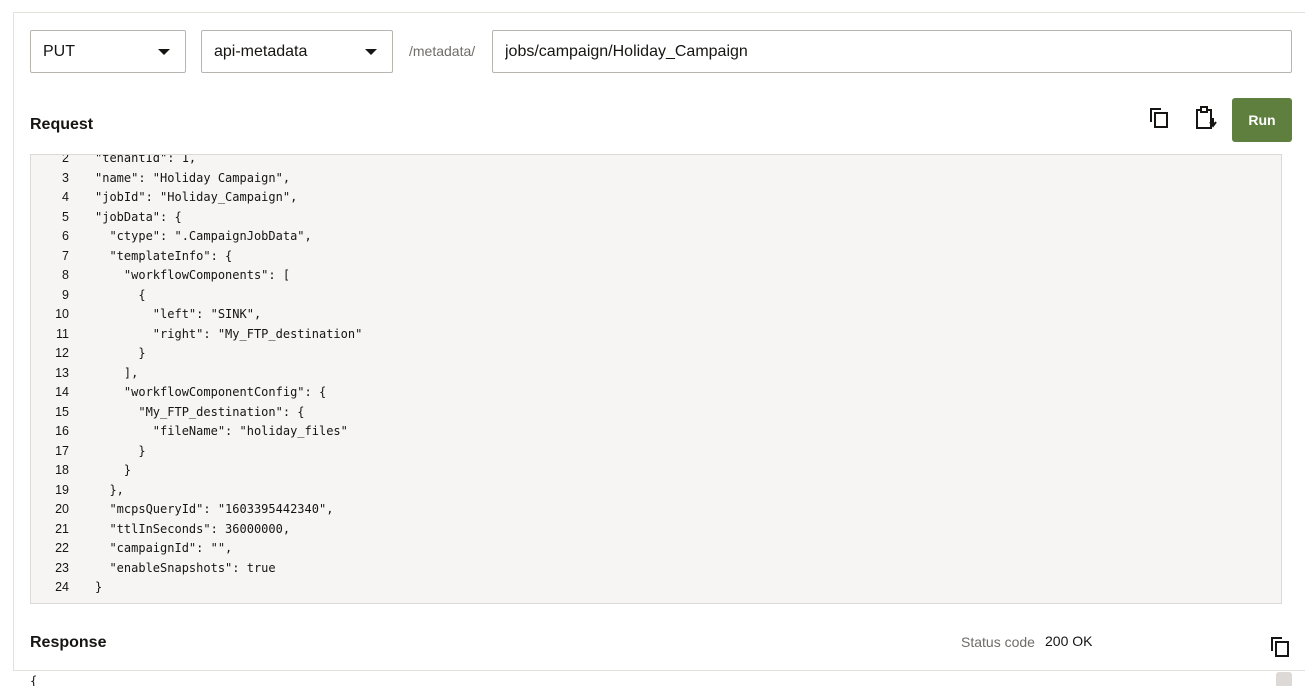 The width and height of the screenshot is (1305, 686). What do you see at coordinates (656, 276) in the screenshot?
I see `code-line: 8 "workflowComponents": [` at bounding box center [656, 276].